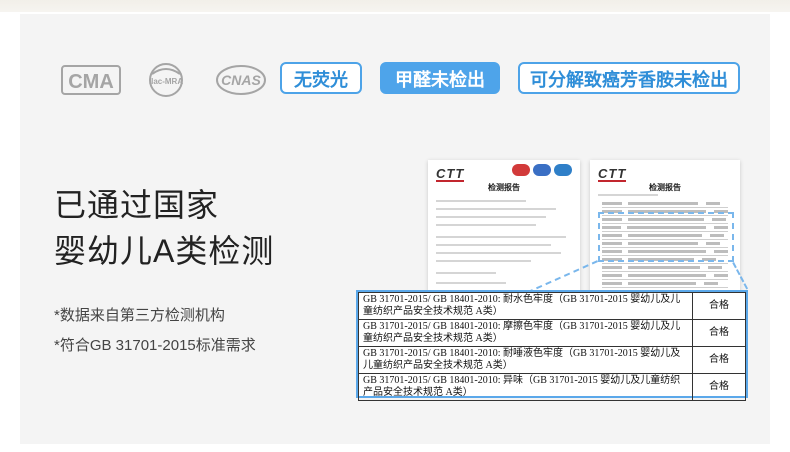 The height and width of the screenshot is (452, 790). Describe the element at coordinates (563, 170) in the screenshot. I see `mini-cnas-icon` at that location.